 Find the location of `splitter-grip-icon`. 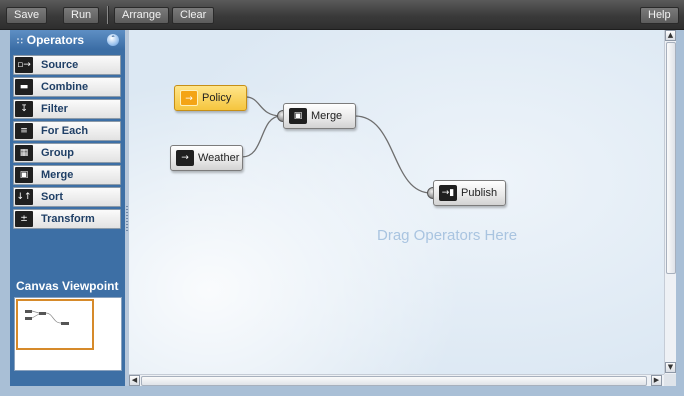

splitter-grip-icon is located at coordinates (127, 219).